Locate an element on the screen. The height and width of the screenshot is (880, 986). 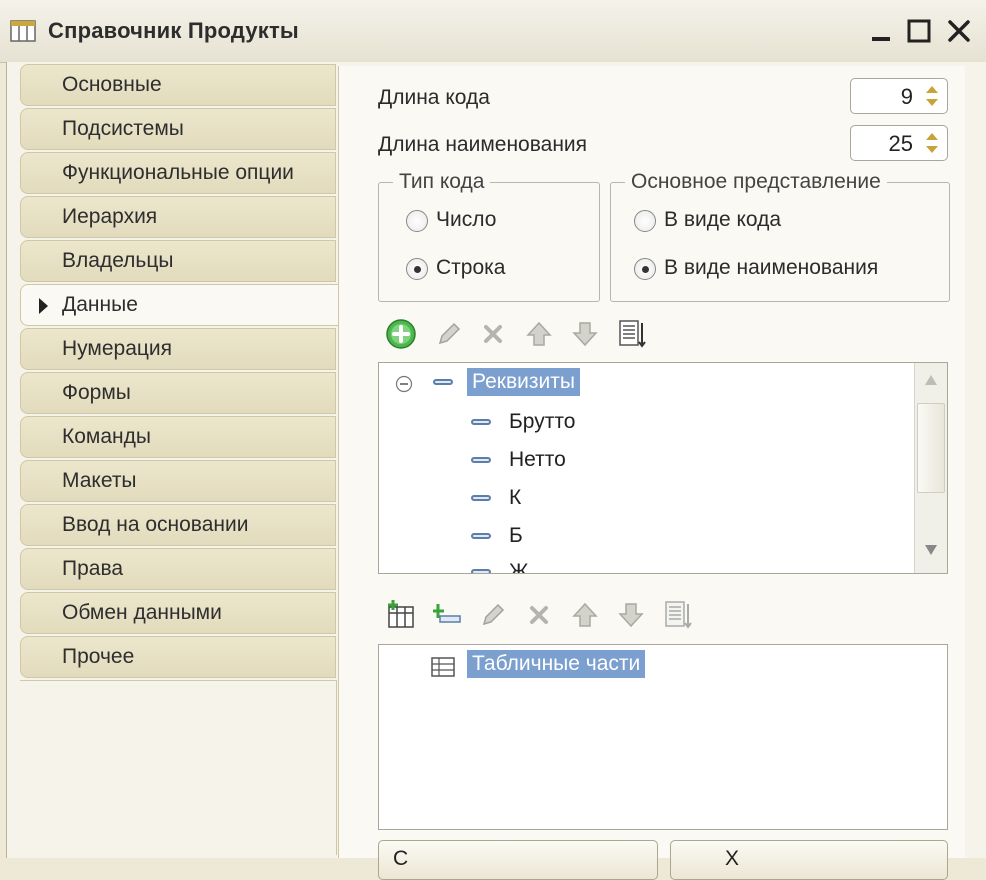
scroll-up-icon is located at coordinates (931, 380).